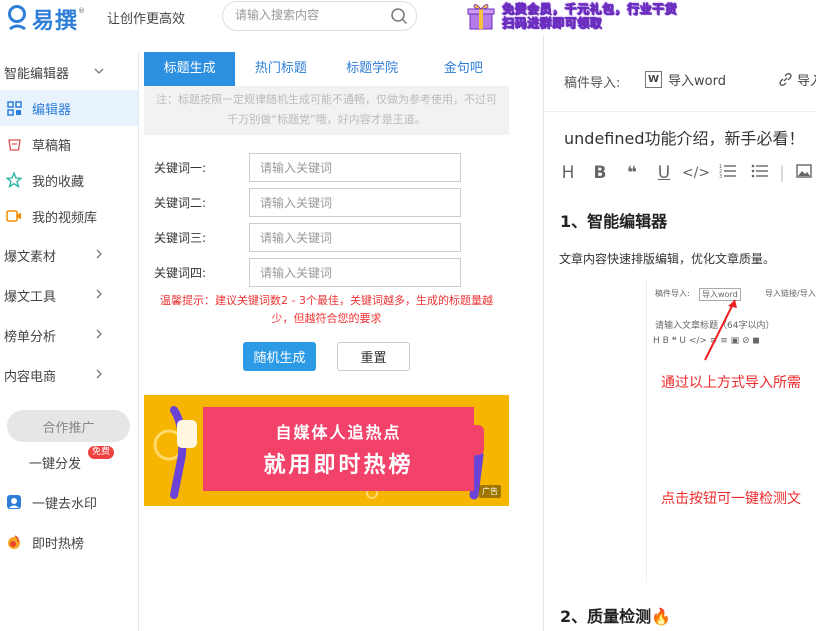 Image resolution: width=816 pixels, height=631 pixels. What do you see at coordinates (373, 356) in the screenshot?
I see `reset-button: 重置` at bounding box center [373, 356].